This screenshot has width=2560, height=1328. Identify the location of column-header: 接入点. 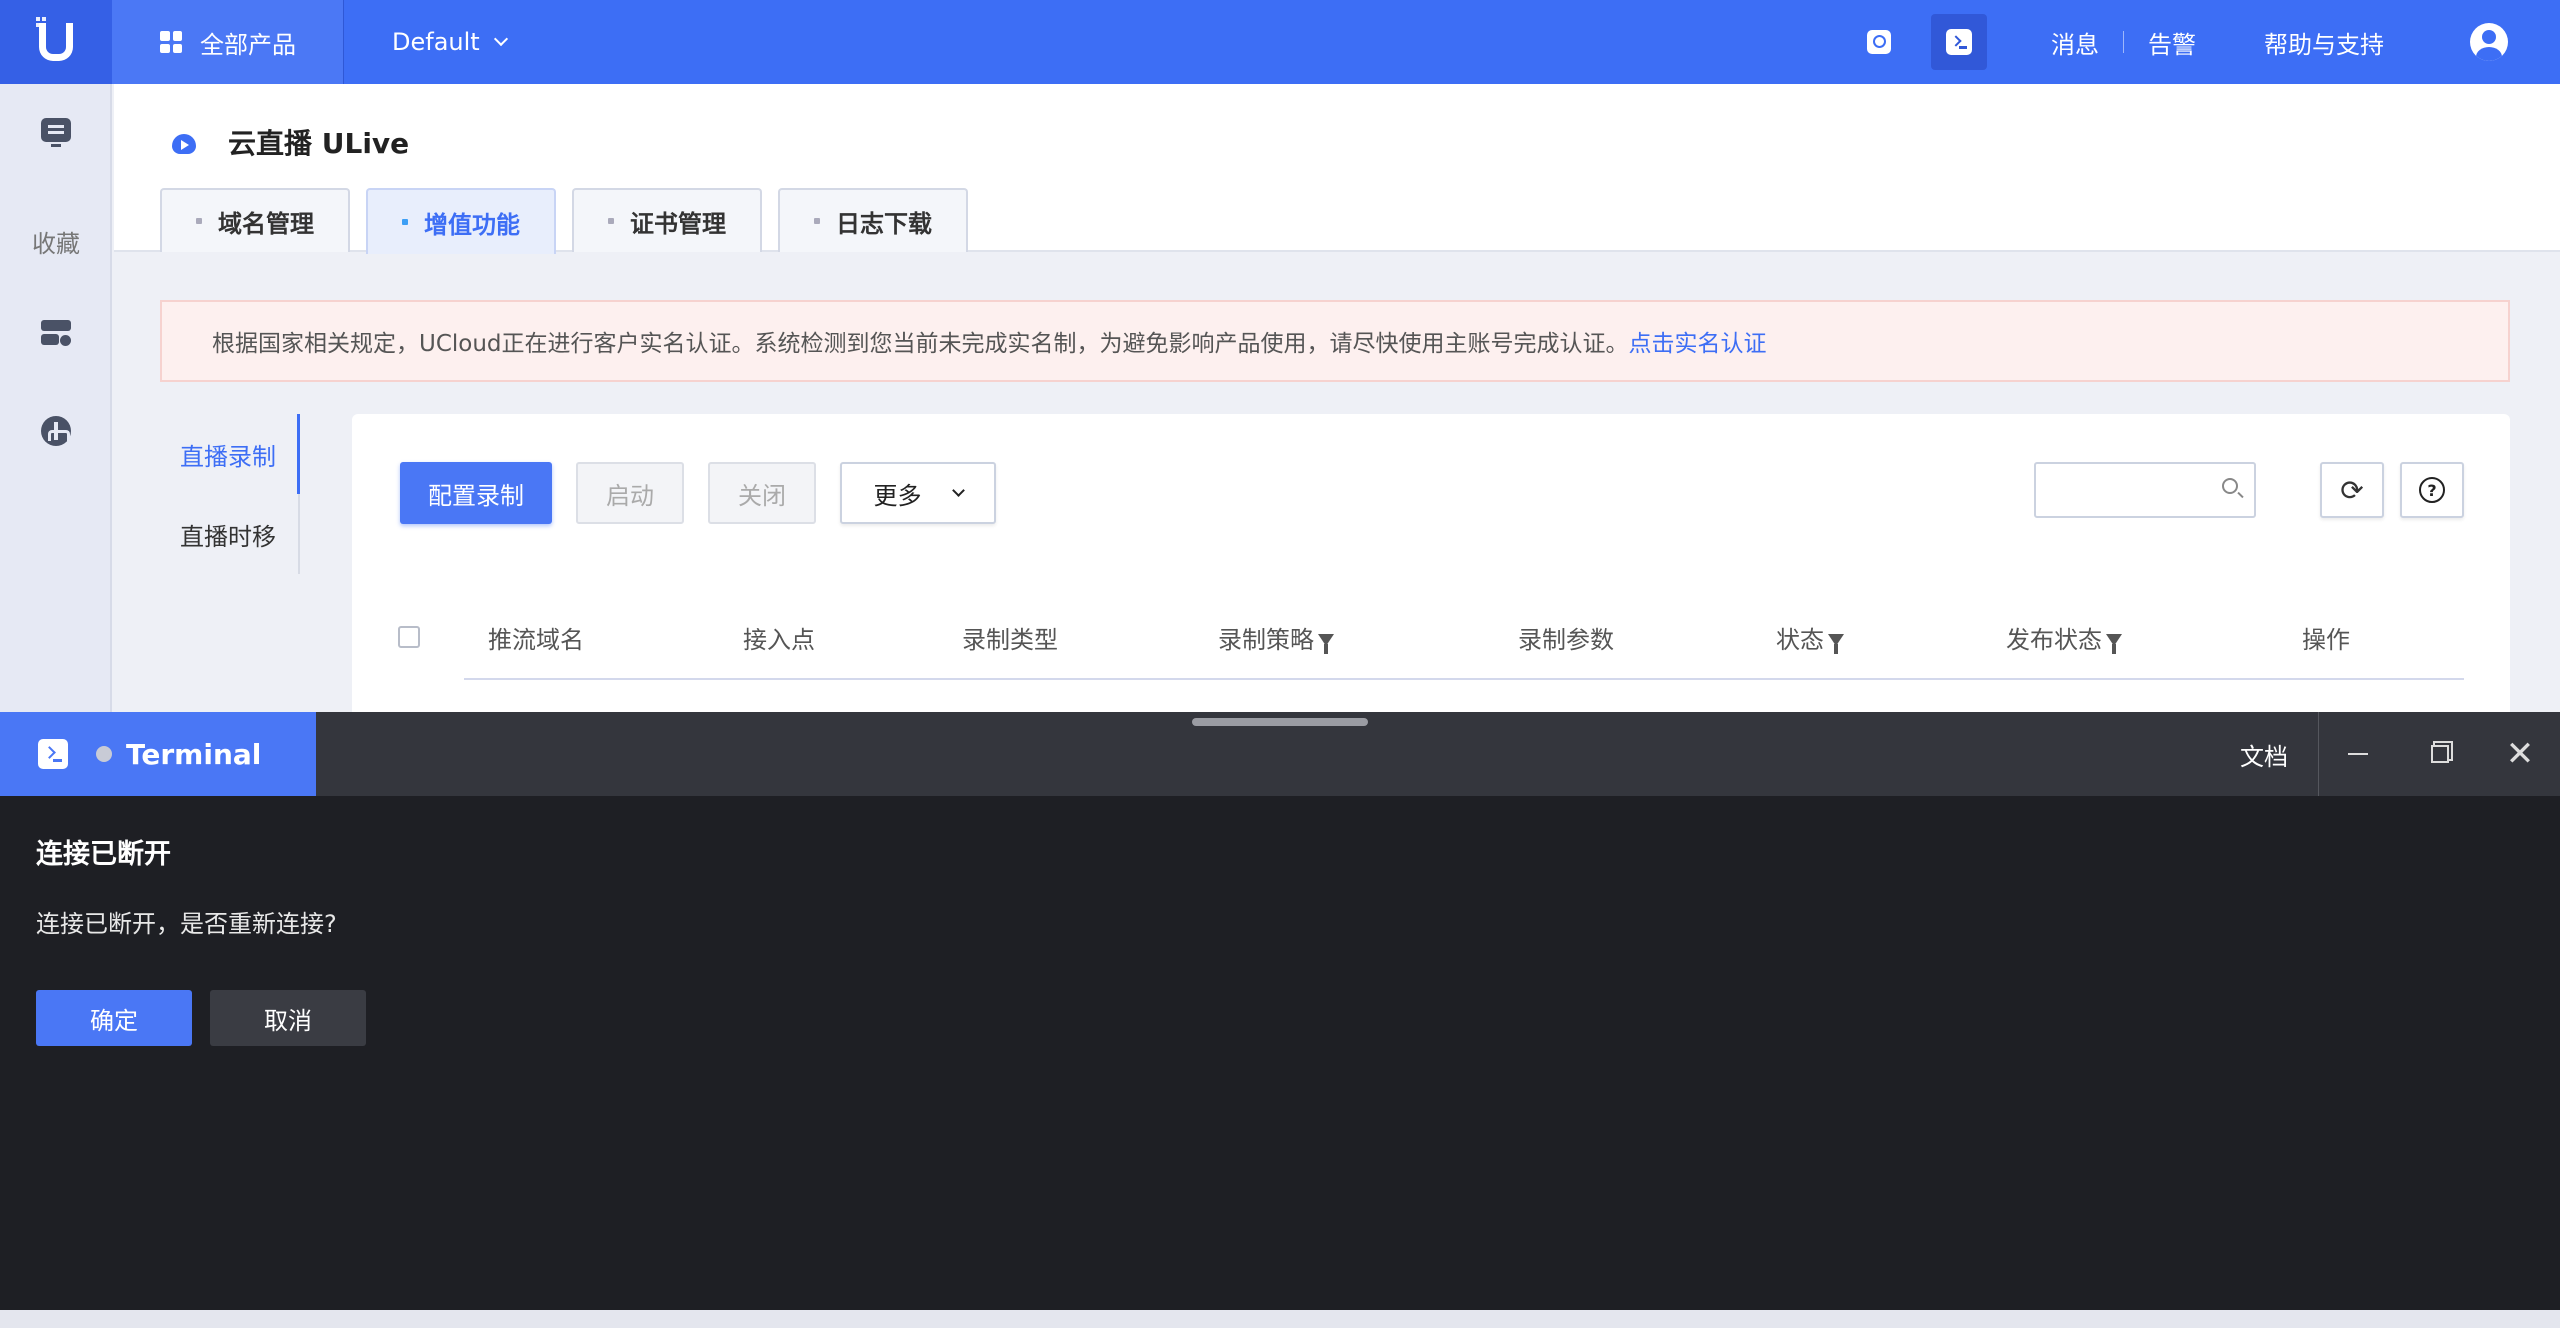
(779, 637).